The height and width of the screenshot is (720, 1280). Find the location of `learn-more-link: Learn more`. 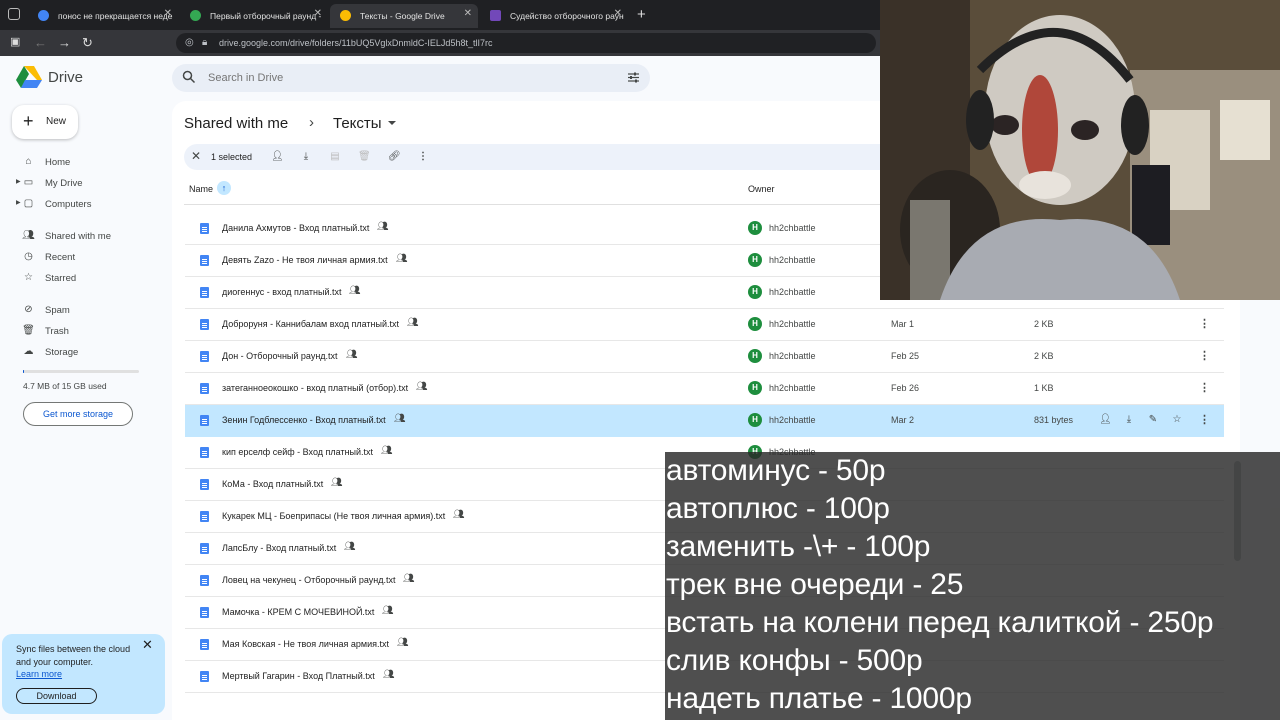

learn-more-link: Learn more is located at coordinates (39, 674).